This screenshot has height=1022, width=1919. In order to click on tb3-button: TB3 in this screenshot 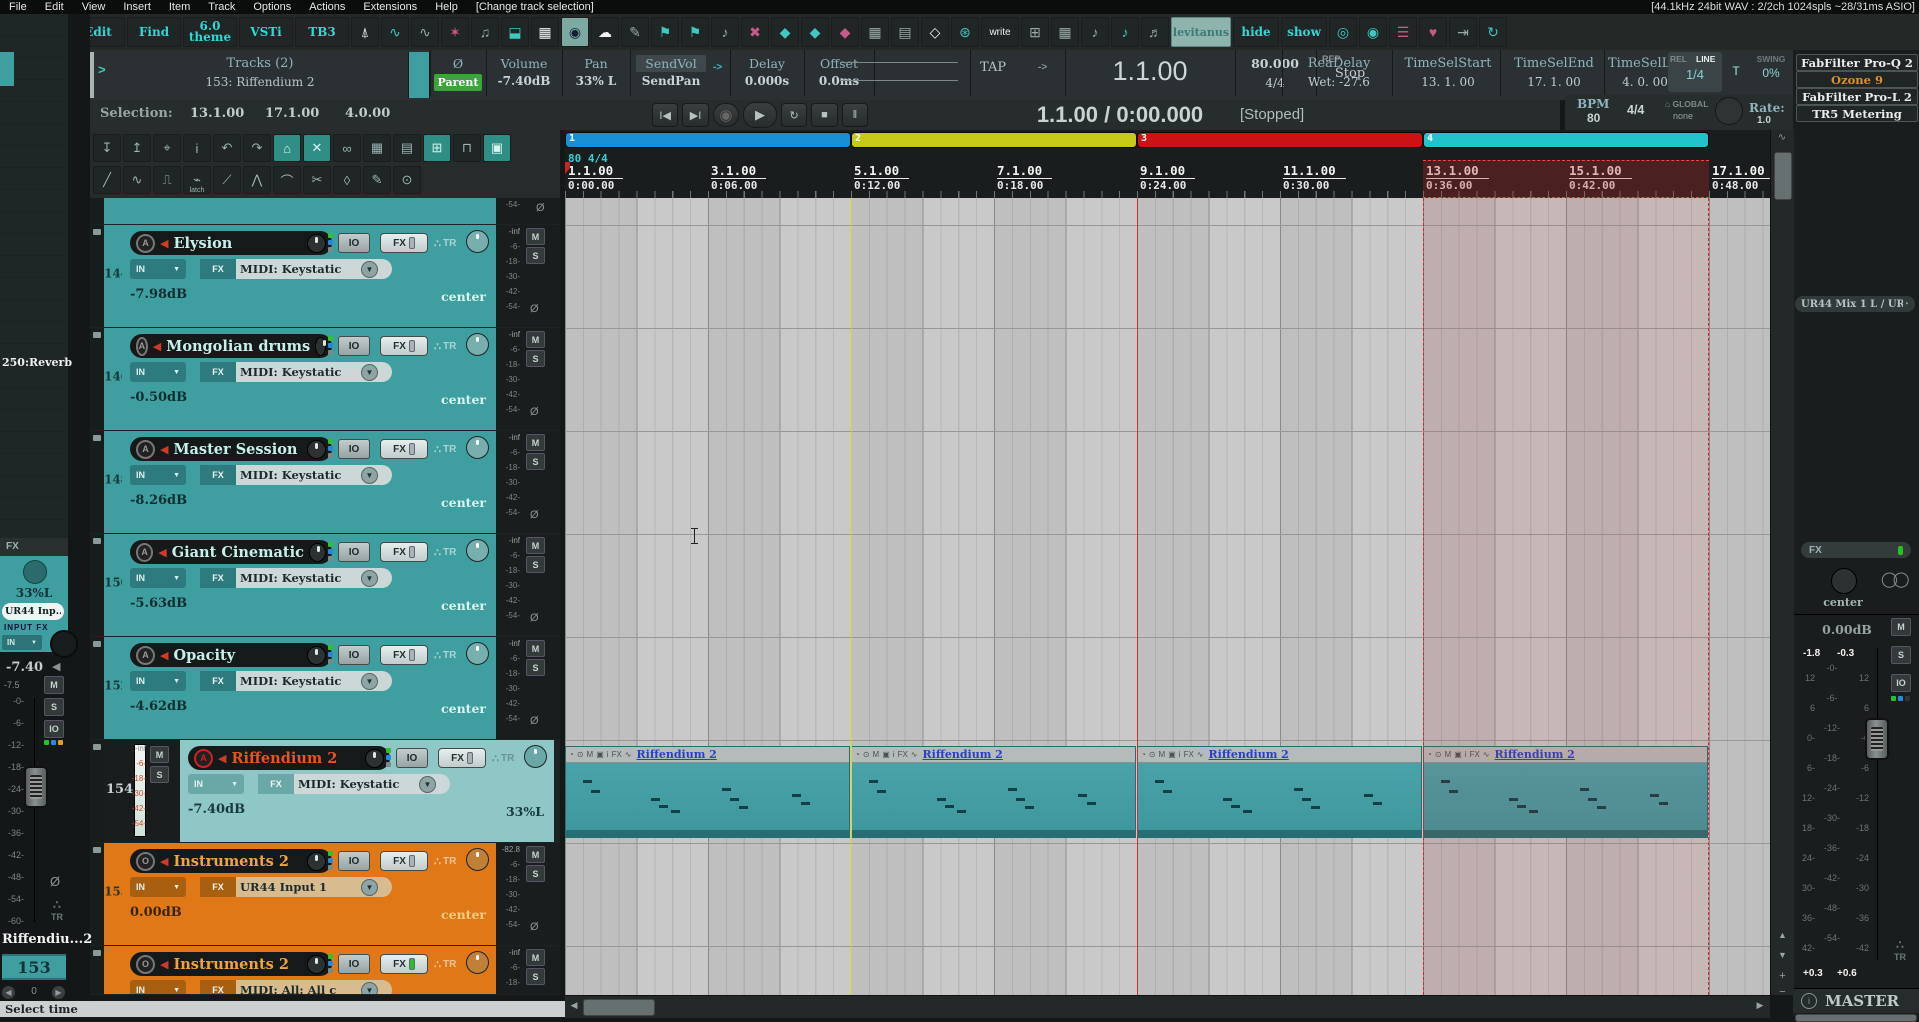, I will do `click(322, 32)`.